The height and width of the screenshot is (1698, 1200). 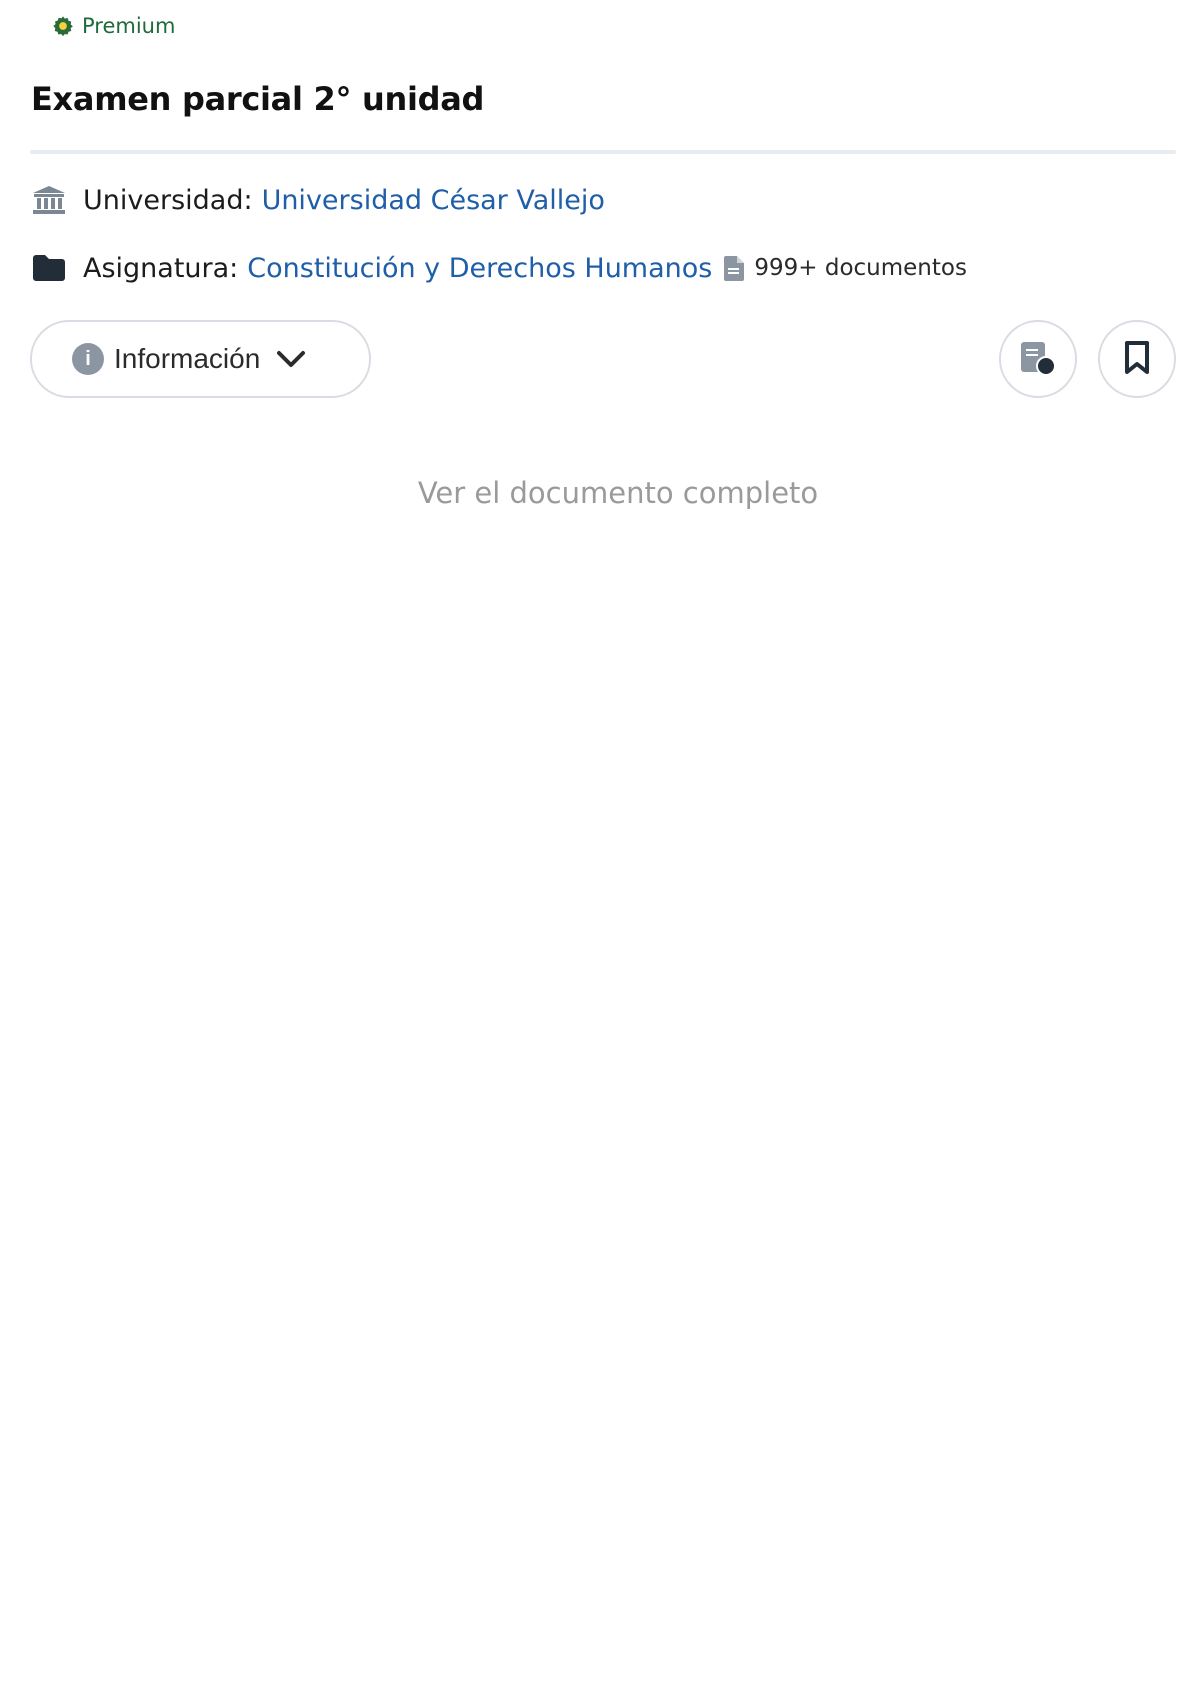 I want to click on notes-icon, so click(x=1038, y=359).